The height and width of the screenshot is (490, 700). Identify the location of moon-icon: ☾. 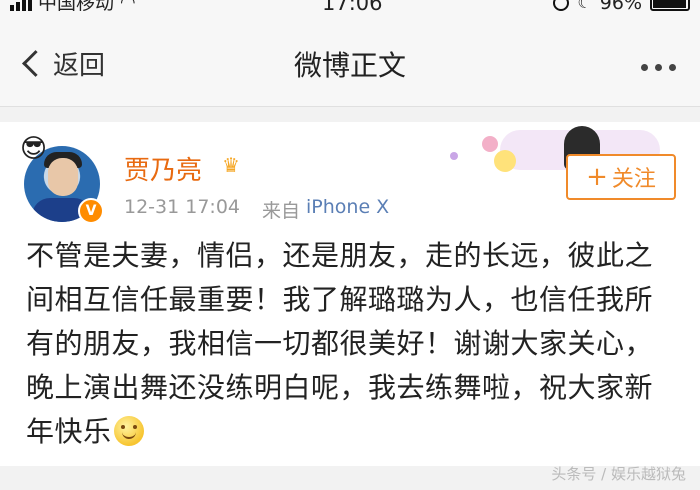
(584, 6).